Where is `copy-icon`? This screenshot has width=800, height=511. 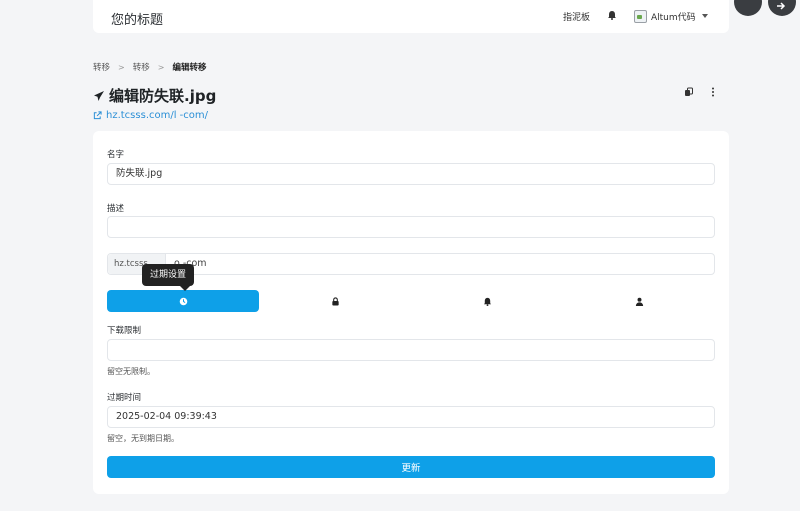 copy-icon is located at coordinates (689, 92).